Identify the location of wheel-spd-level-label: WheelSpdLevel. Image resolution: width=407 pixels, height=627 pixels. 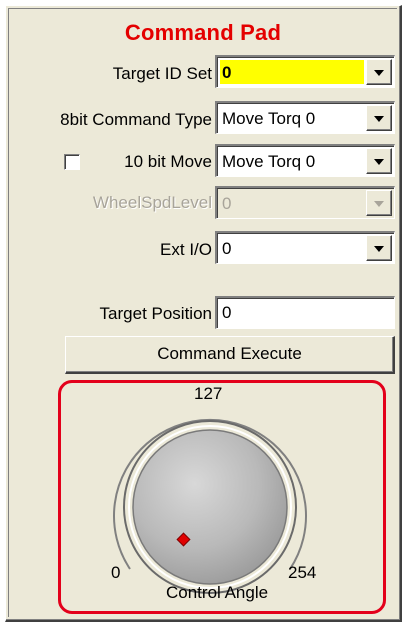
(152, 202).